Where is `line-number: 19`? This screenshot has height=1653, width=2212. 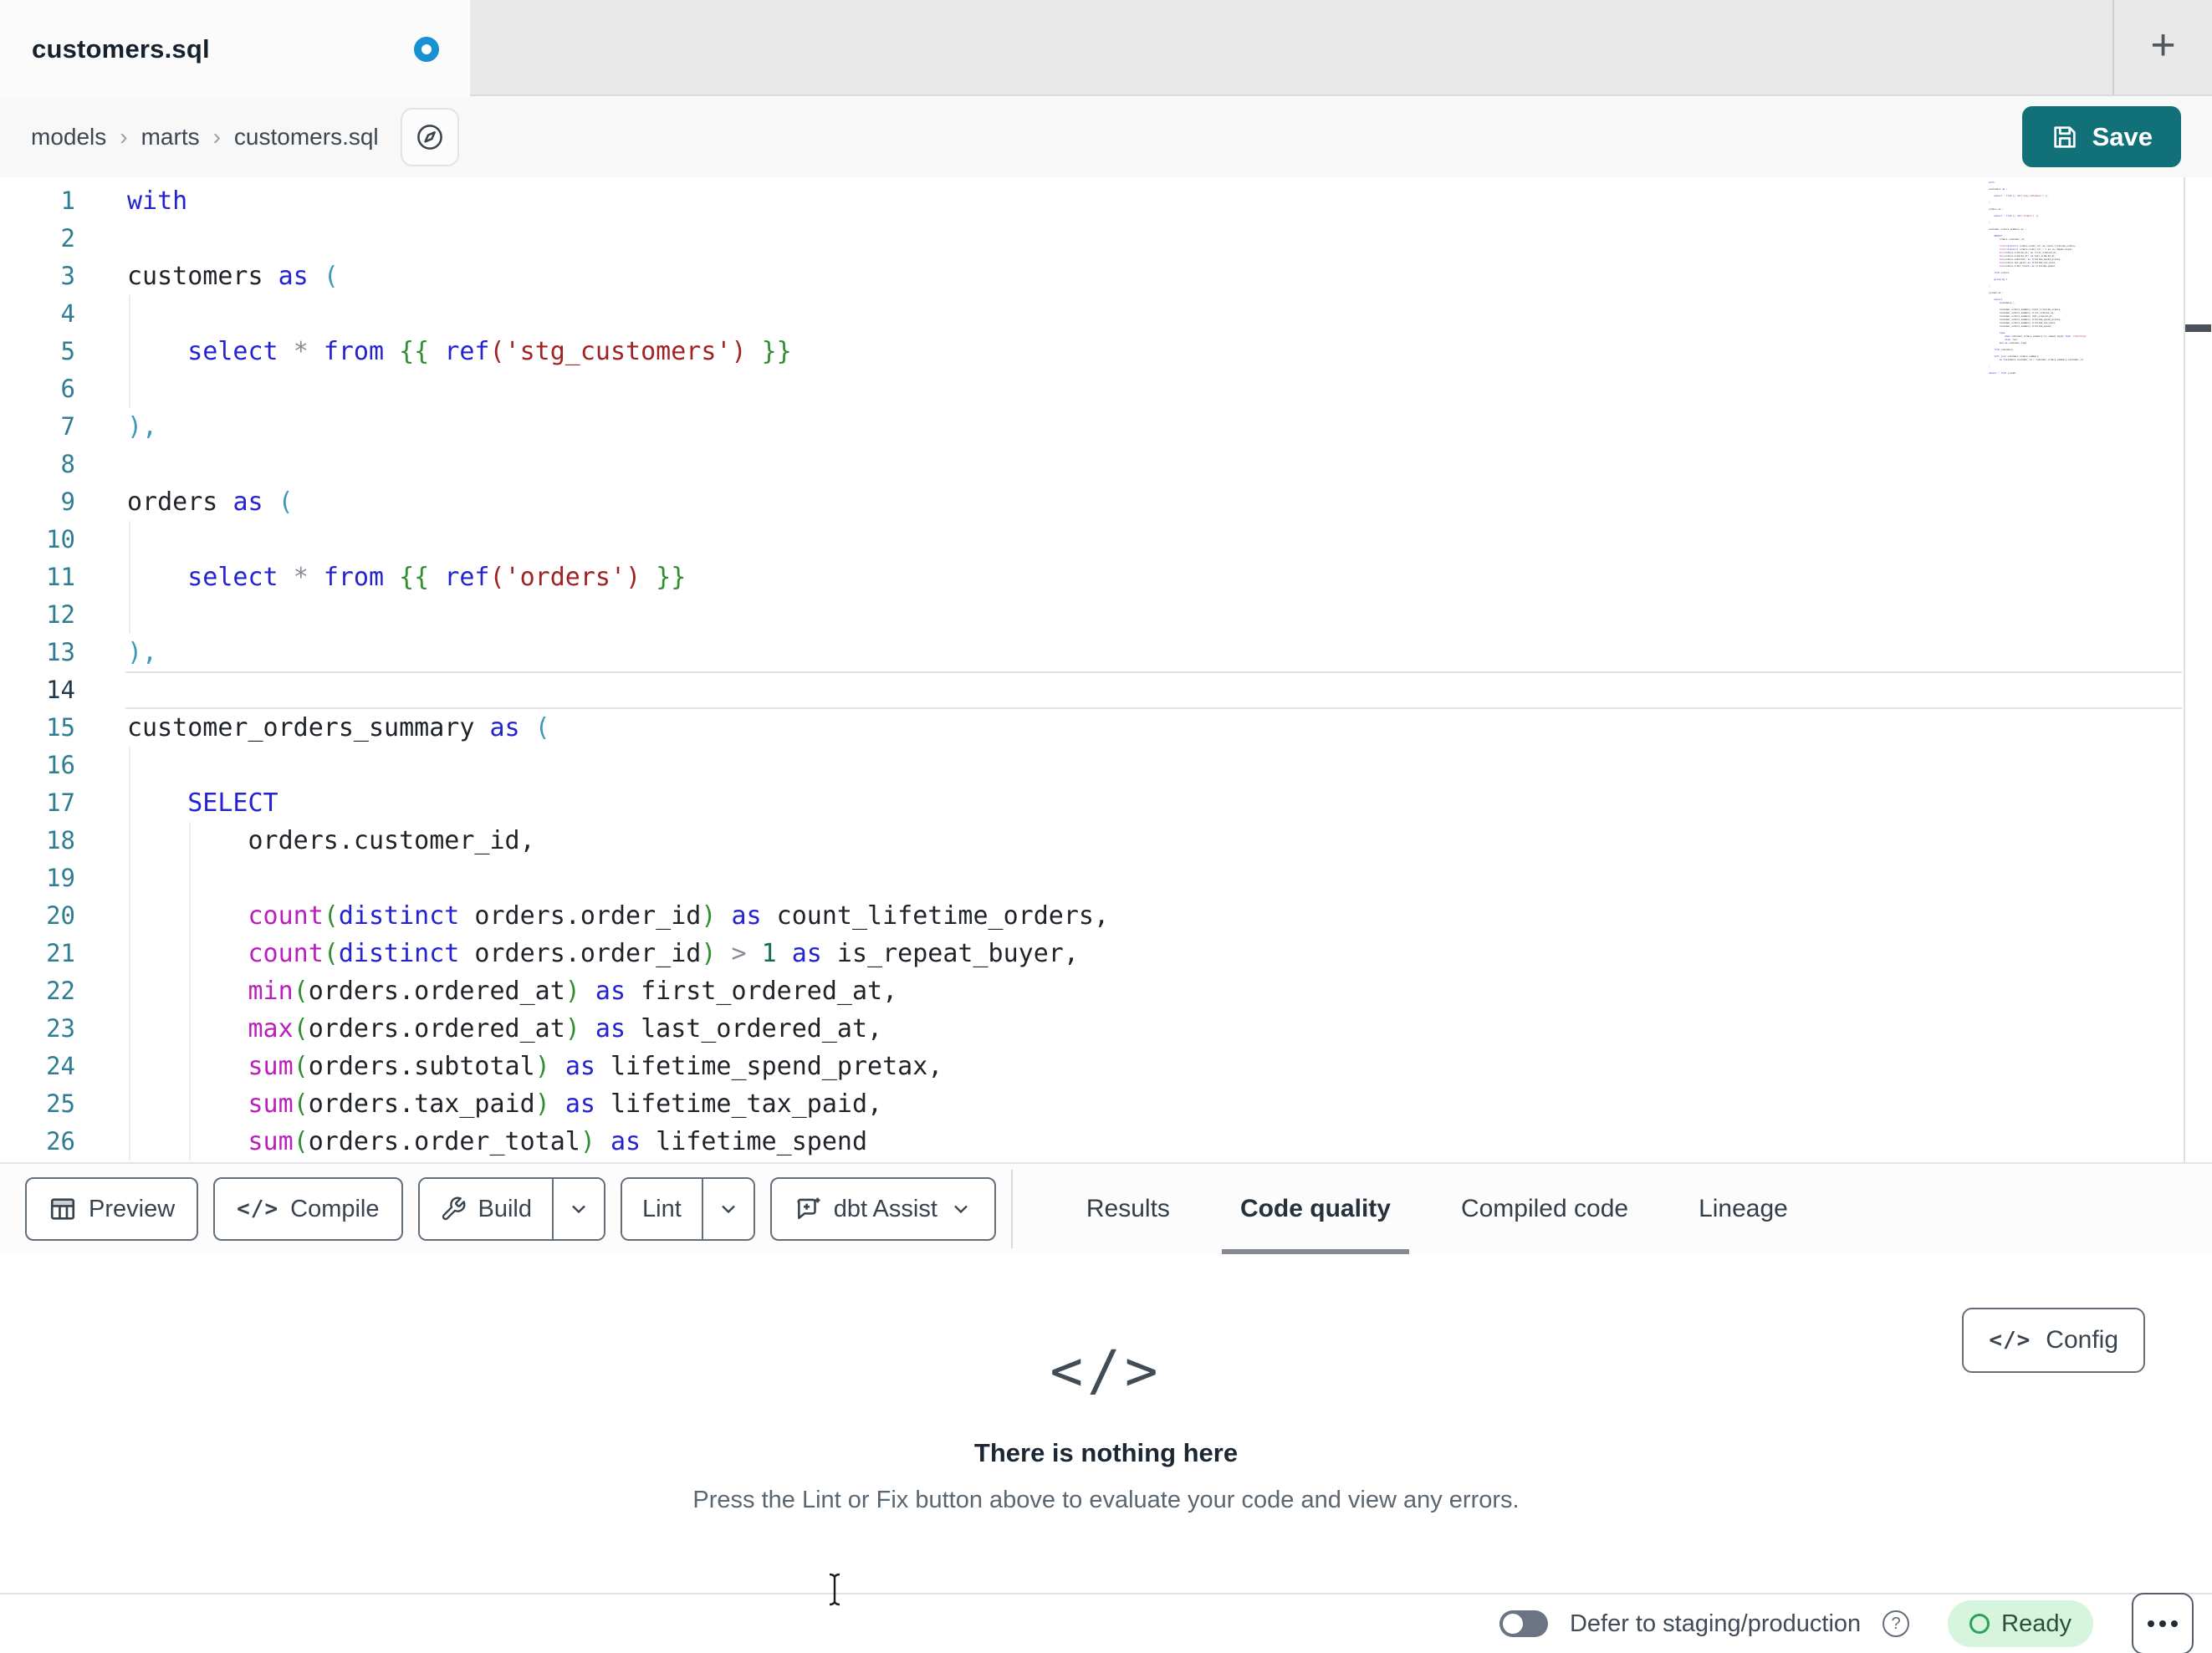
line-number: 19 is located at coordinates (60, 878).